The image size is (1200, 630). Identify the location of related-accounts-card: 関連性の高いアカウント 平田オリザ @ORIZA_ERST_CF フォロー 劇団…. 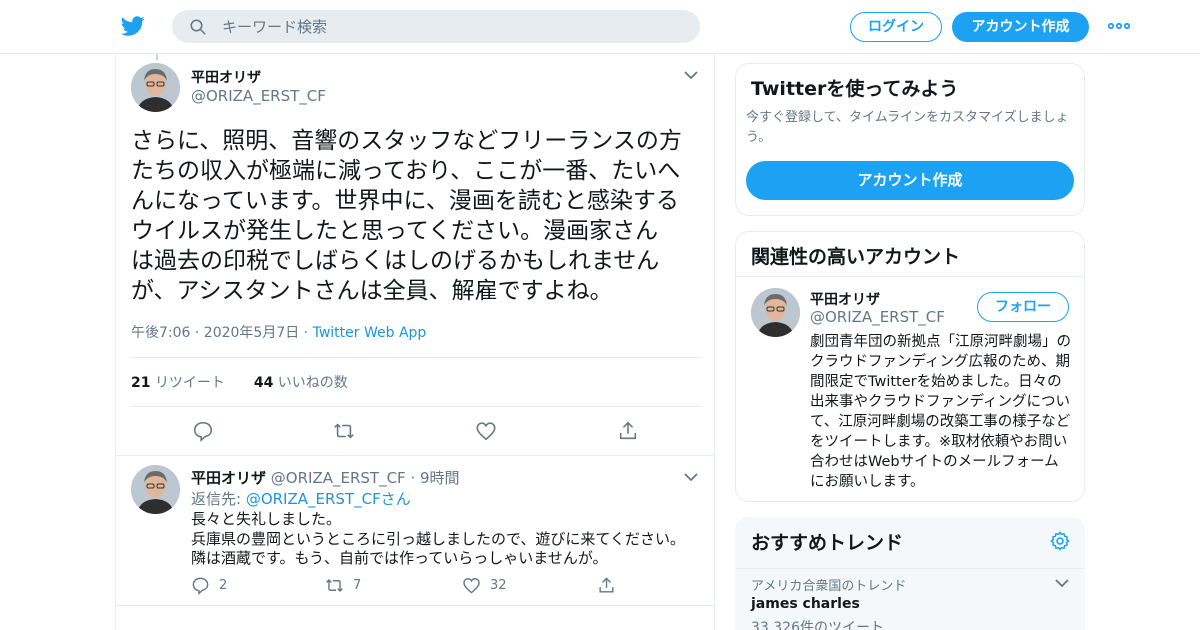
(910, 366).